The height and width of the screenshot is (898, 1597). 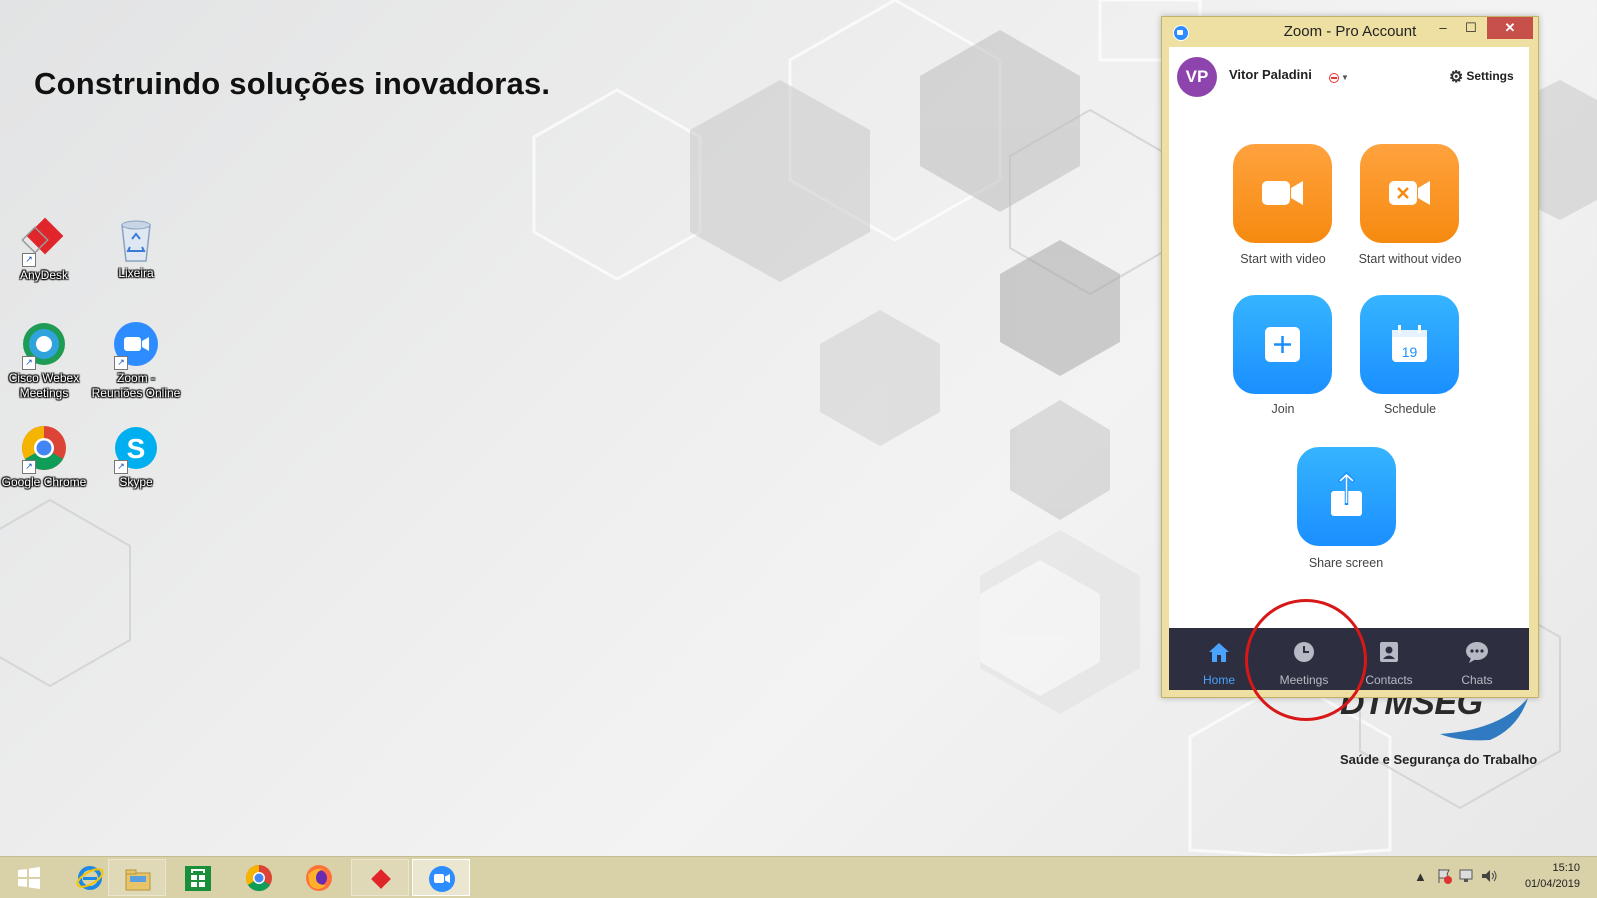 I want to click on skype-icon: S ↗, so click(x=136, y=449).